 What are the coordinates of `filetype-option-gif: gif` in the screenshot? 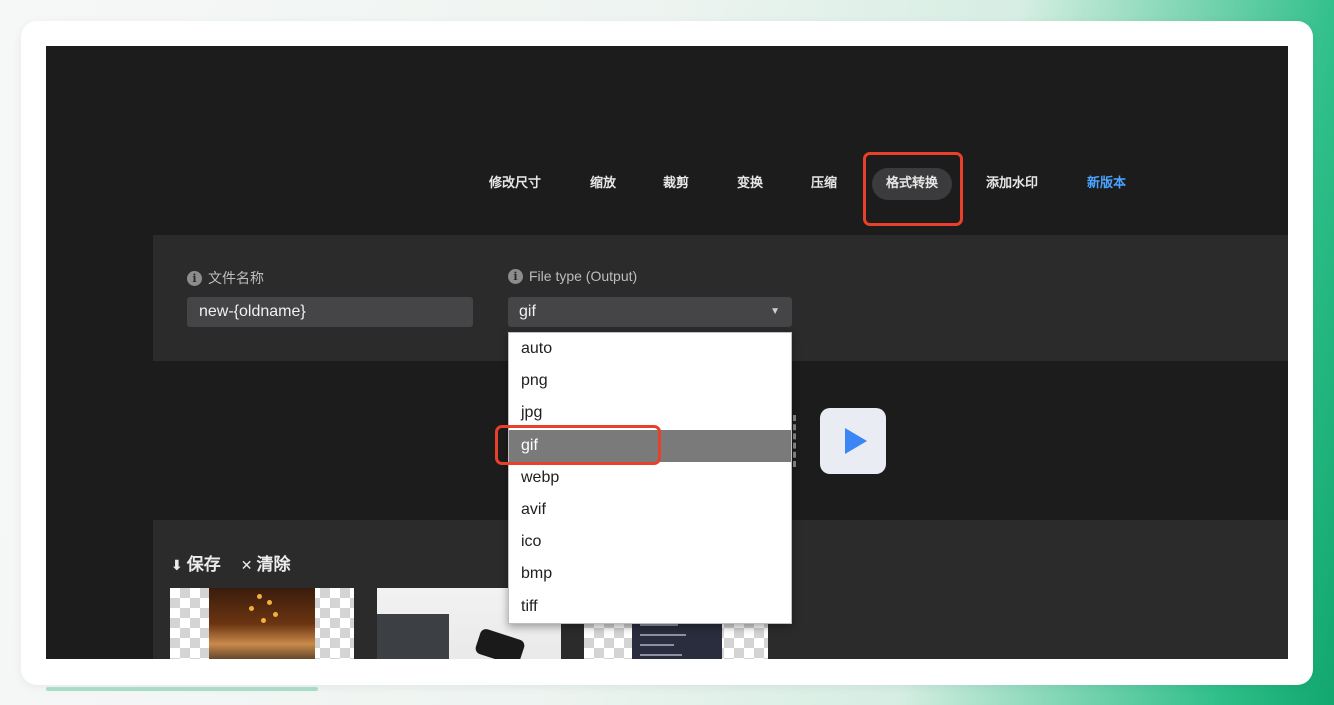 It's located at (650, 445).